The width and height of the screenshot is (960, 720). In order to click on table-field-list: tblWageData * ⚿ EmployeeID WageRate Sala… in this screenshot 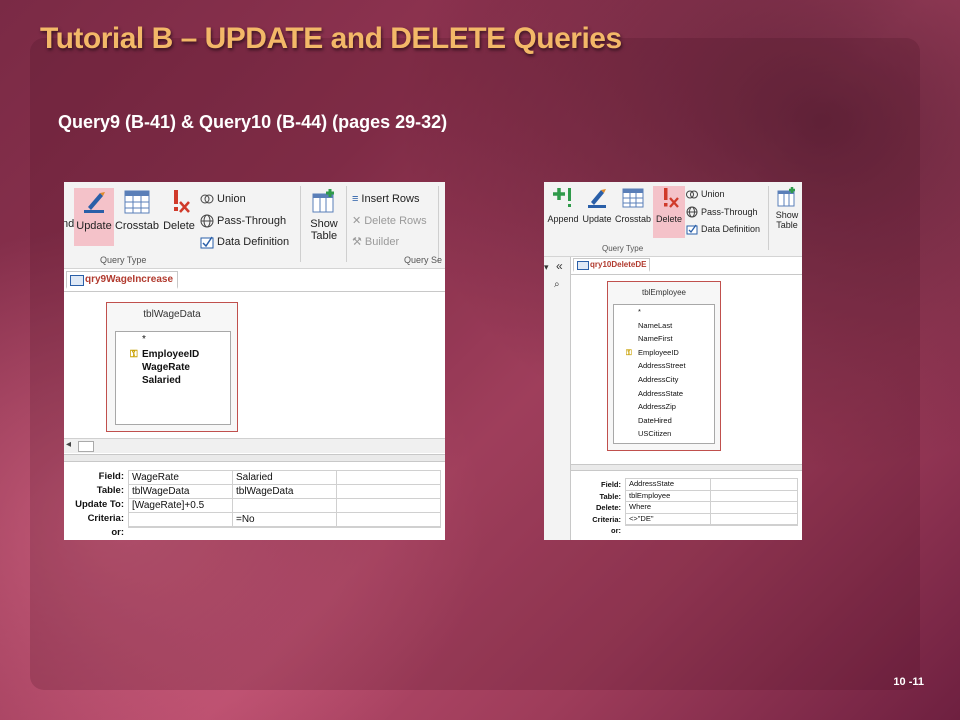, I will do `click(172, 367)`.